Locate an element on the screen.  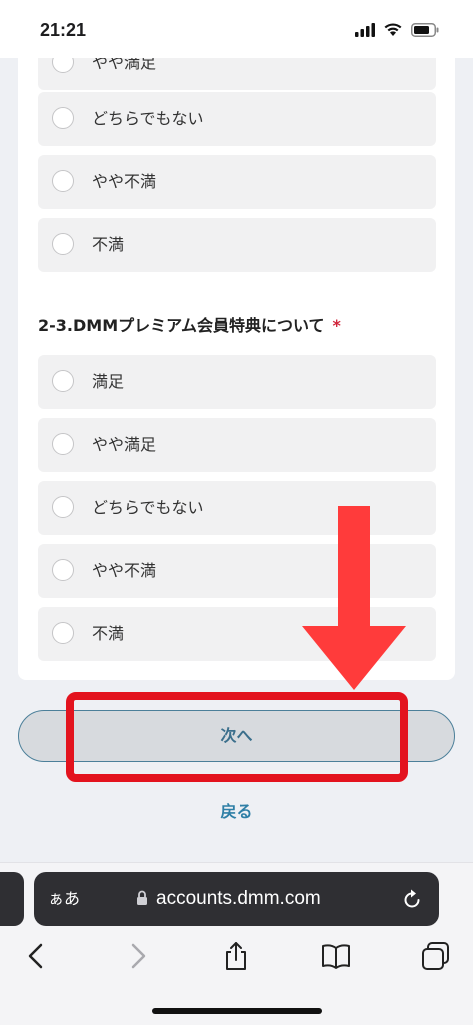
prev-option-3: やや不満 is located at coordinates (237, 182).